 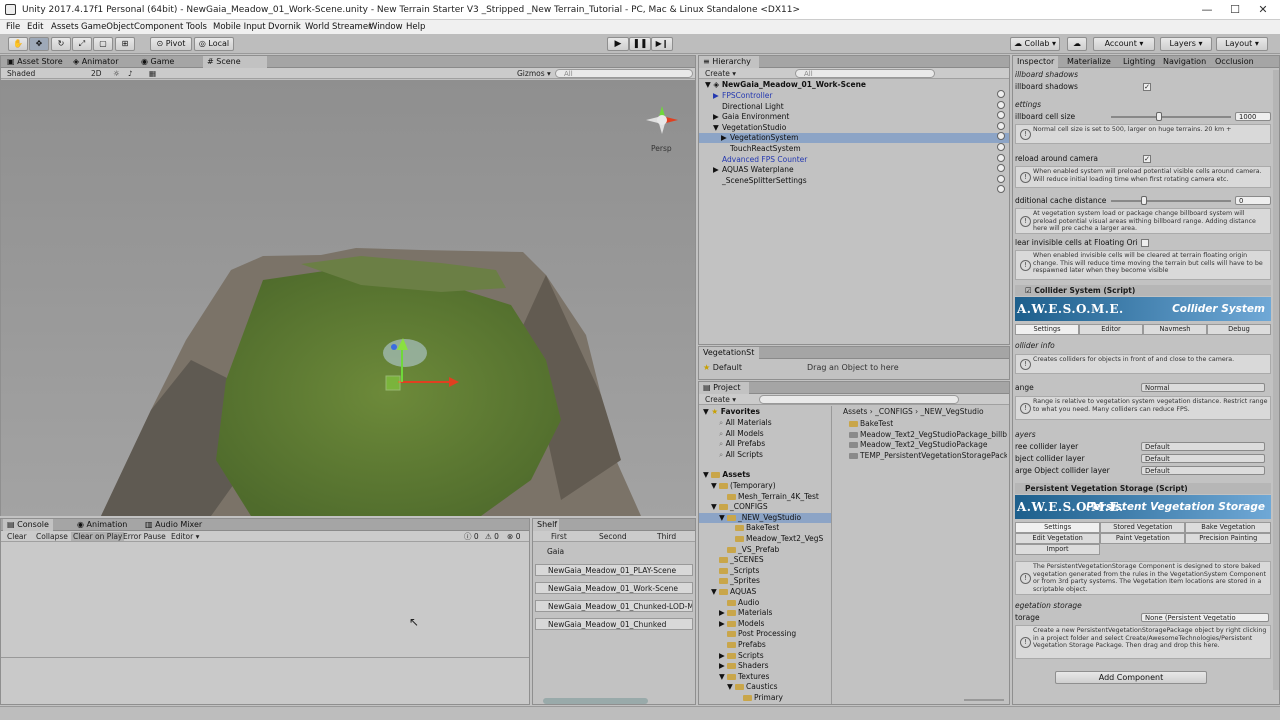 What do you see at coordinates (765, 486) in the screenshot?
I see `asset-folder: ▼ (Temporary)` at bounding box center [765, 486].